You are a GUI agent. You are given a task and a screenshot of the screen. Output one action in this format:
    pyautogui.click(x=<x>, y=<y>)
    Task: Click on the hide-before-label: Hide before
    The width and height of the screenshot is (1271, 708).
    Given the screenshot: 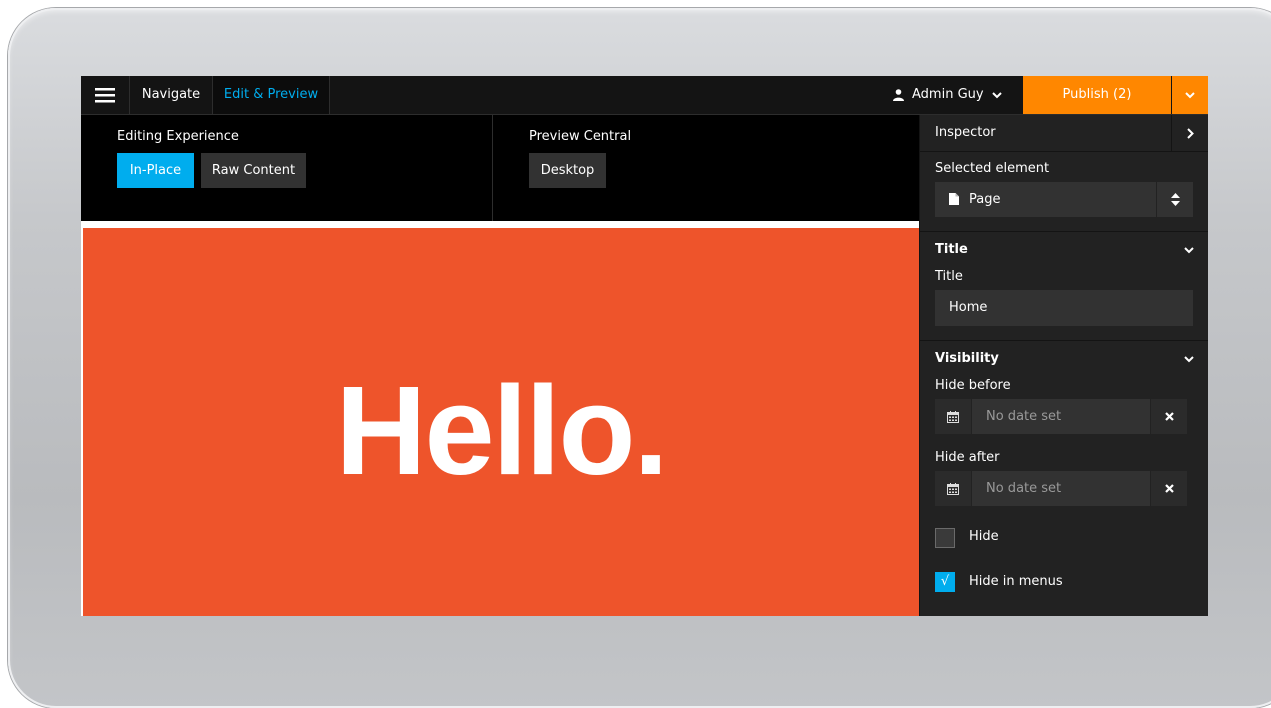 What is the action you would take?
    pyautogui.click(x=973, y=385)
    